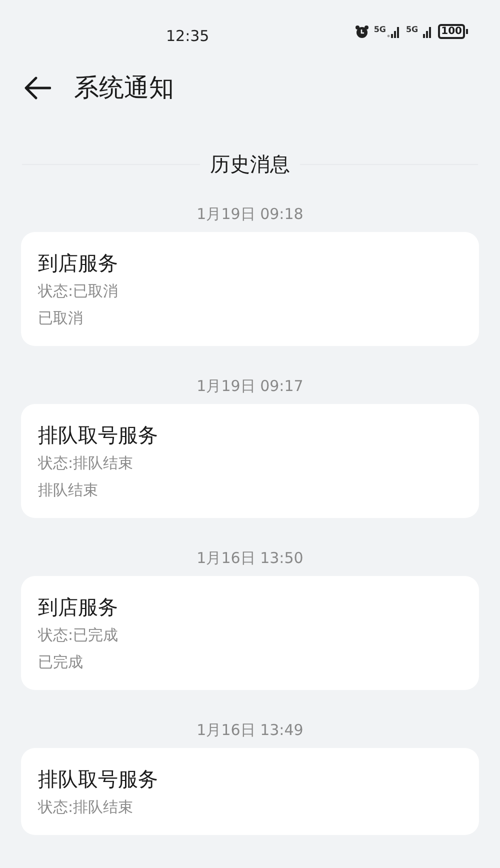  I want to click on alarm-icon, so click(361, 31).